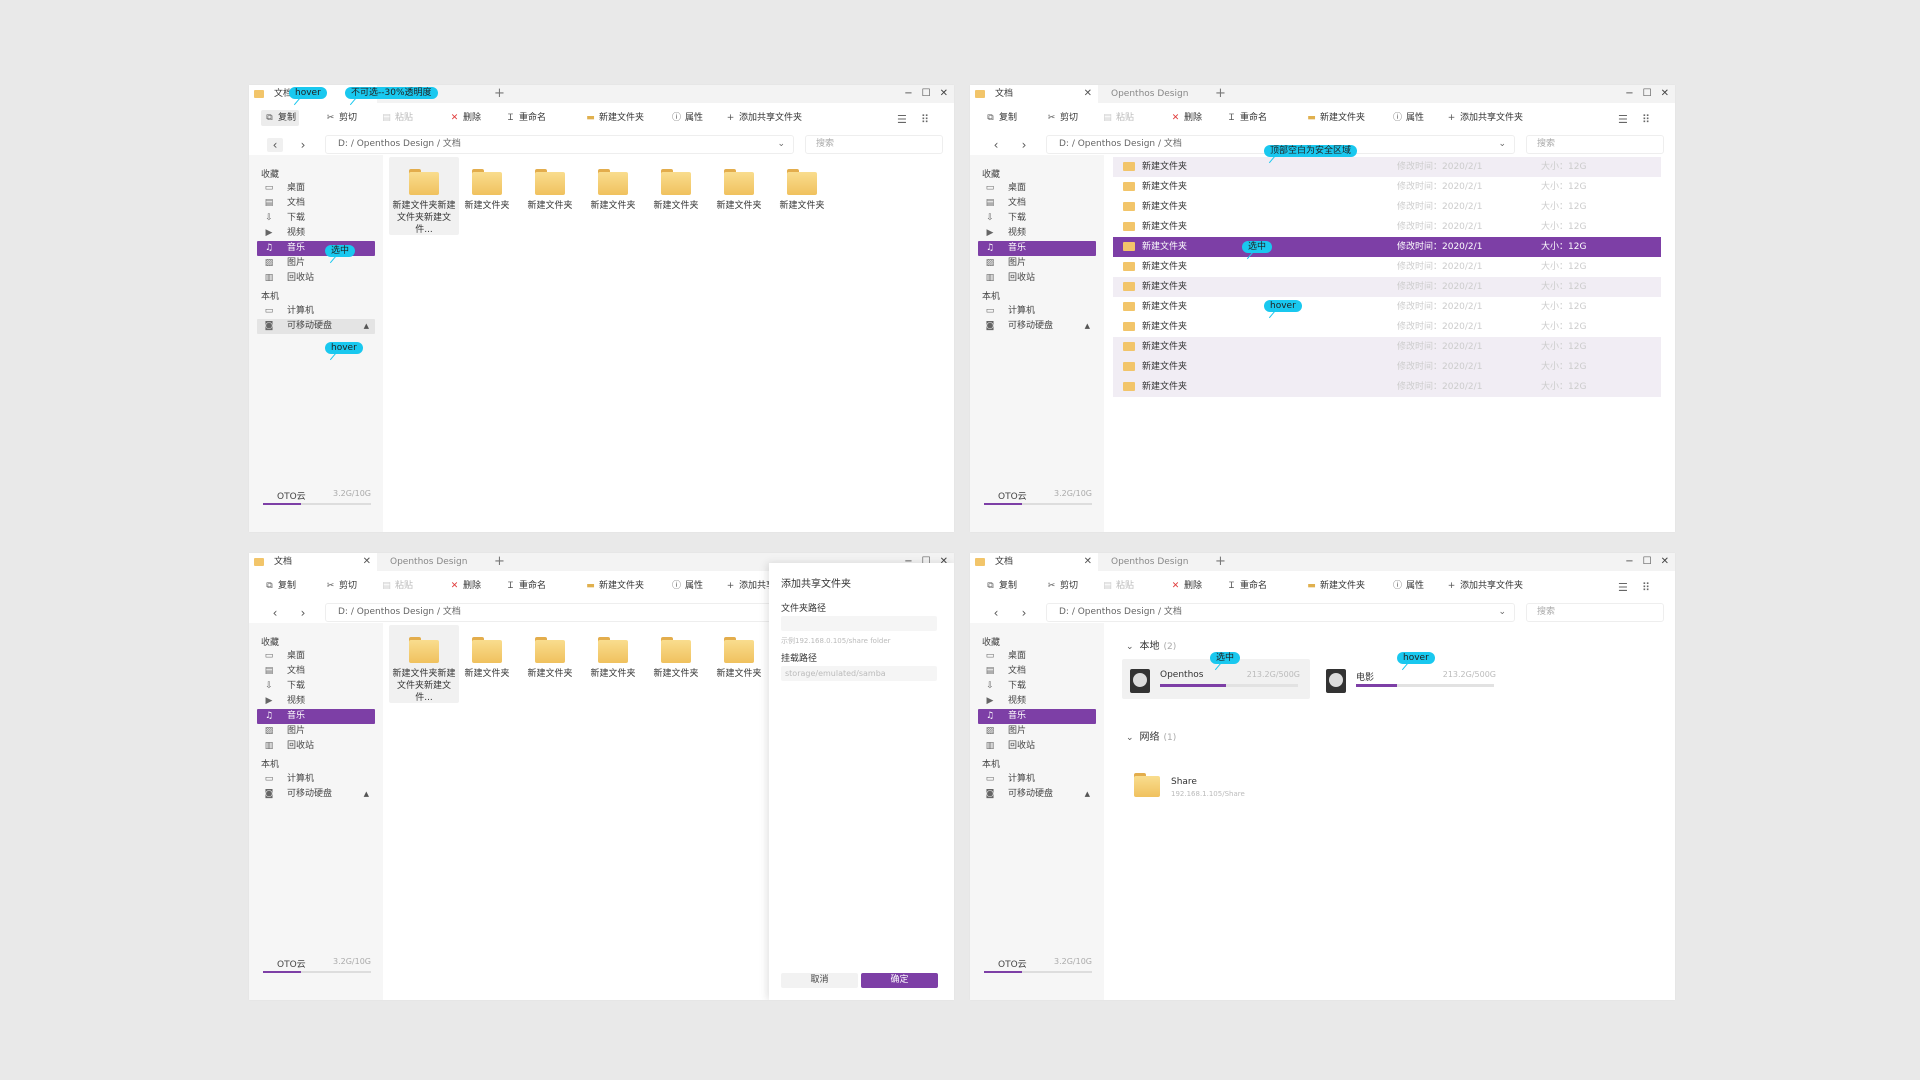 The image size is (1920, 1080). I want to click on add-share-button: + 添加共享文件夹, so click(763, 118).